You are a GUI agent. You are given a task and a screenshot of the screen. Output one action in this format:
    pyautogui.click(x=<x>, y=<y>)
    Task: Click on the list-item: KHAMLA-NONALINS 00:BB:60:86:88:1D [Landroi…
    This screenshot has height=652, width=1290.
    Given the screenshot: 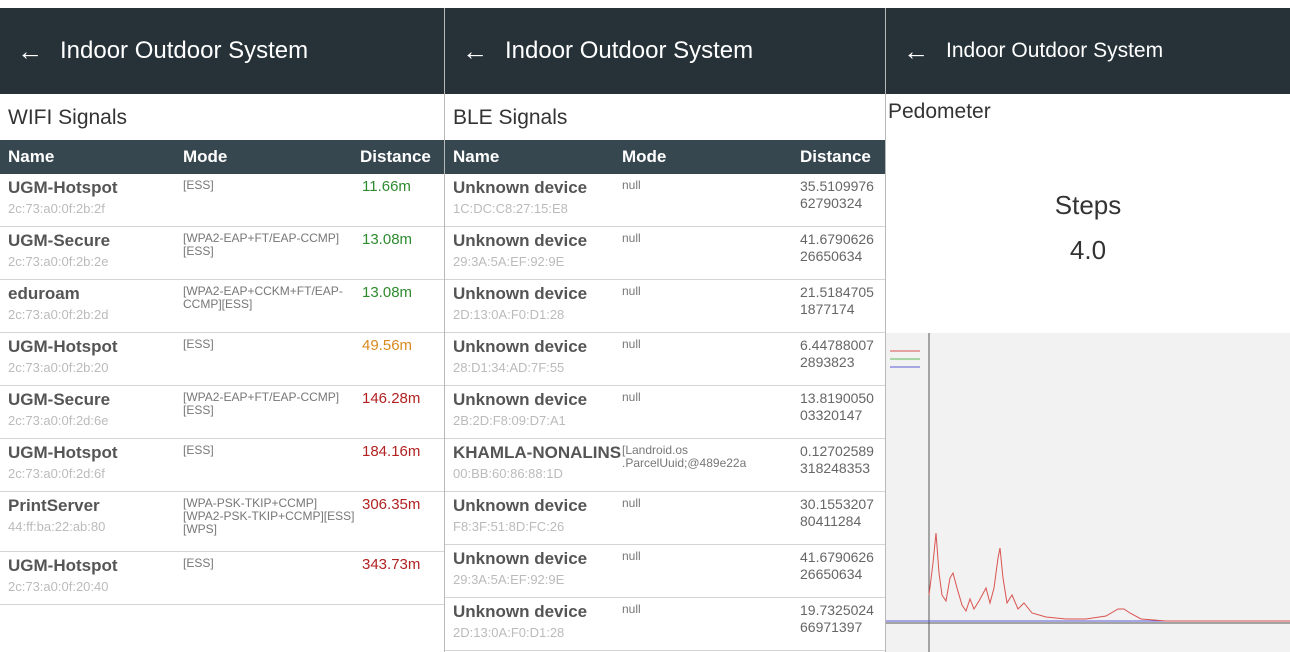 What is the action you would take?
    pyautogui.click(x=665, y=465)
    